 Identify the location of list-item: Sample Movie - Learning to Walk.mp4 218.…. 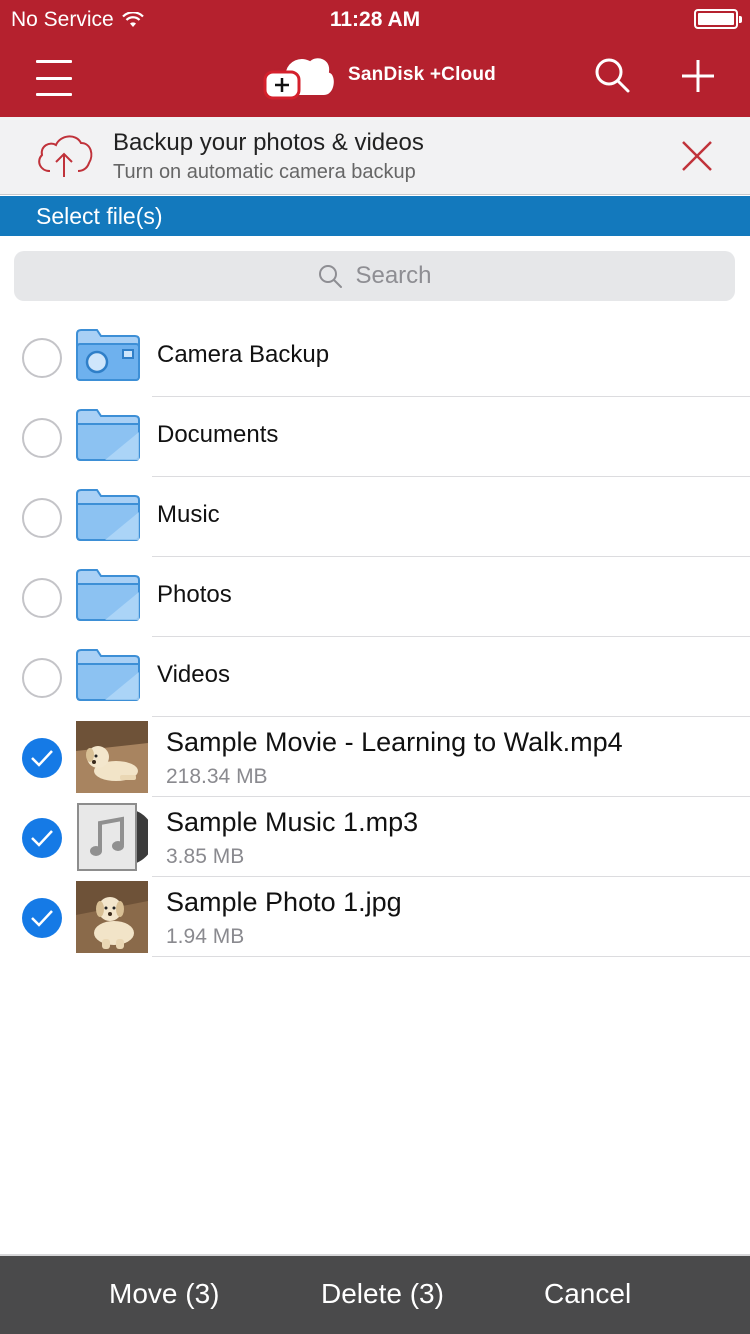
(375, 757).